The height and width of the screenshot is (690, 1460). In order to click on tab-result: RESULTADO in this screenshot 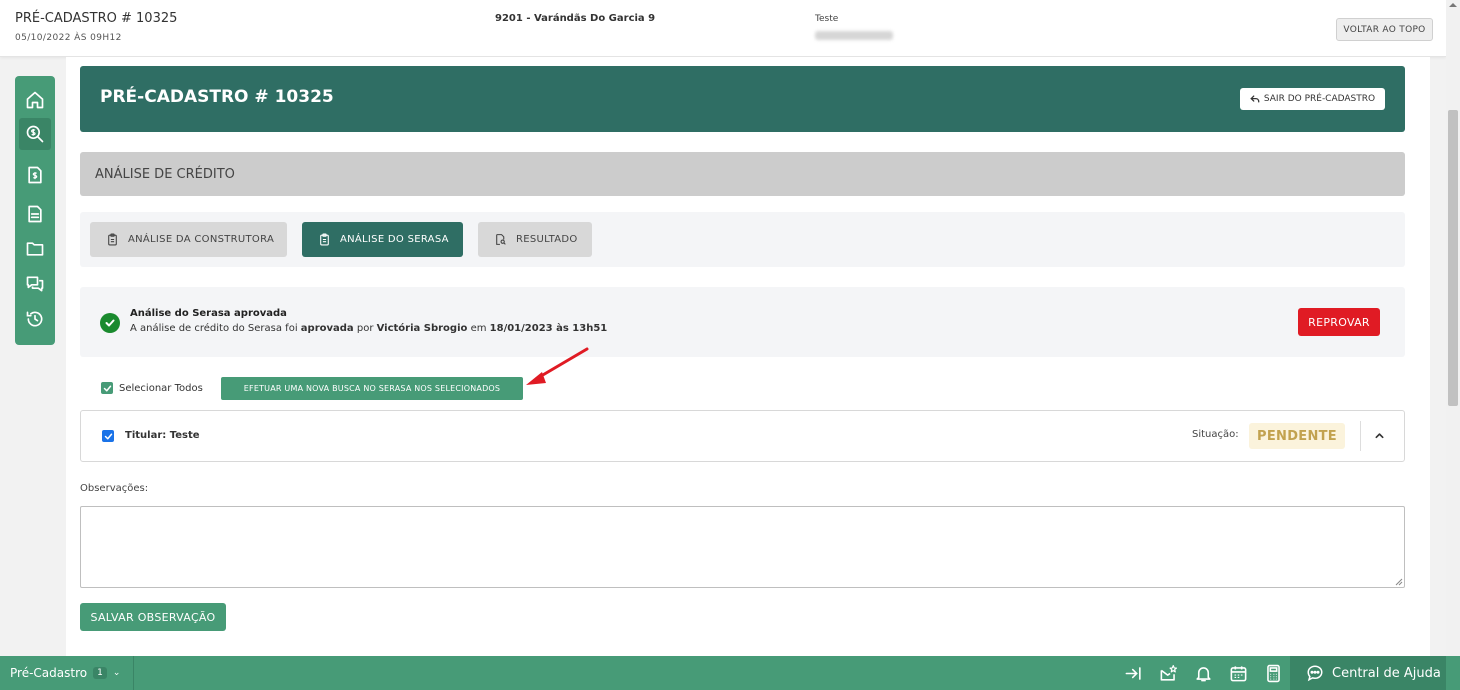, I will do `click(535, 239)`.